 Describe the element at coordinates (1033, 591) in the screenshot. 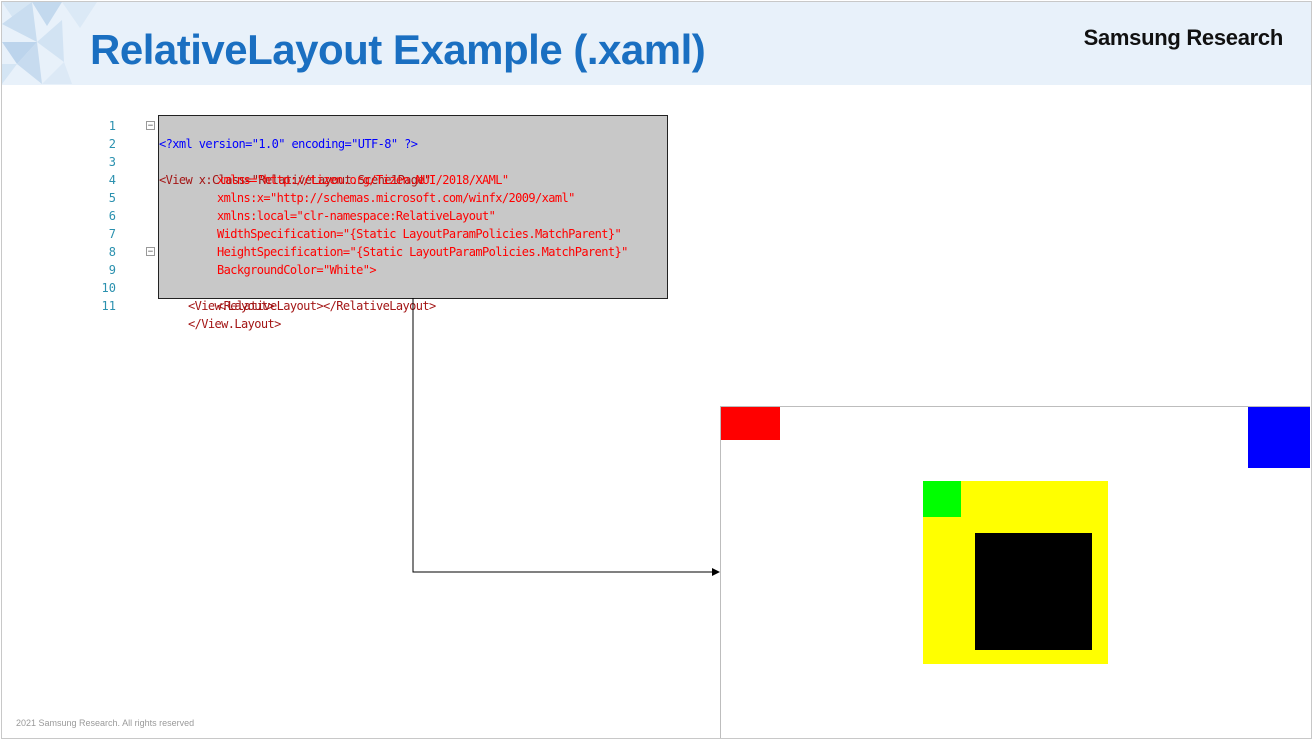

I see `black-box` at that location.